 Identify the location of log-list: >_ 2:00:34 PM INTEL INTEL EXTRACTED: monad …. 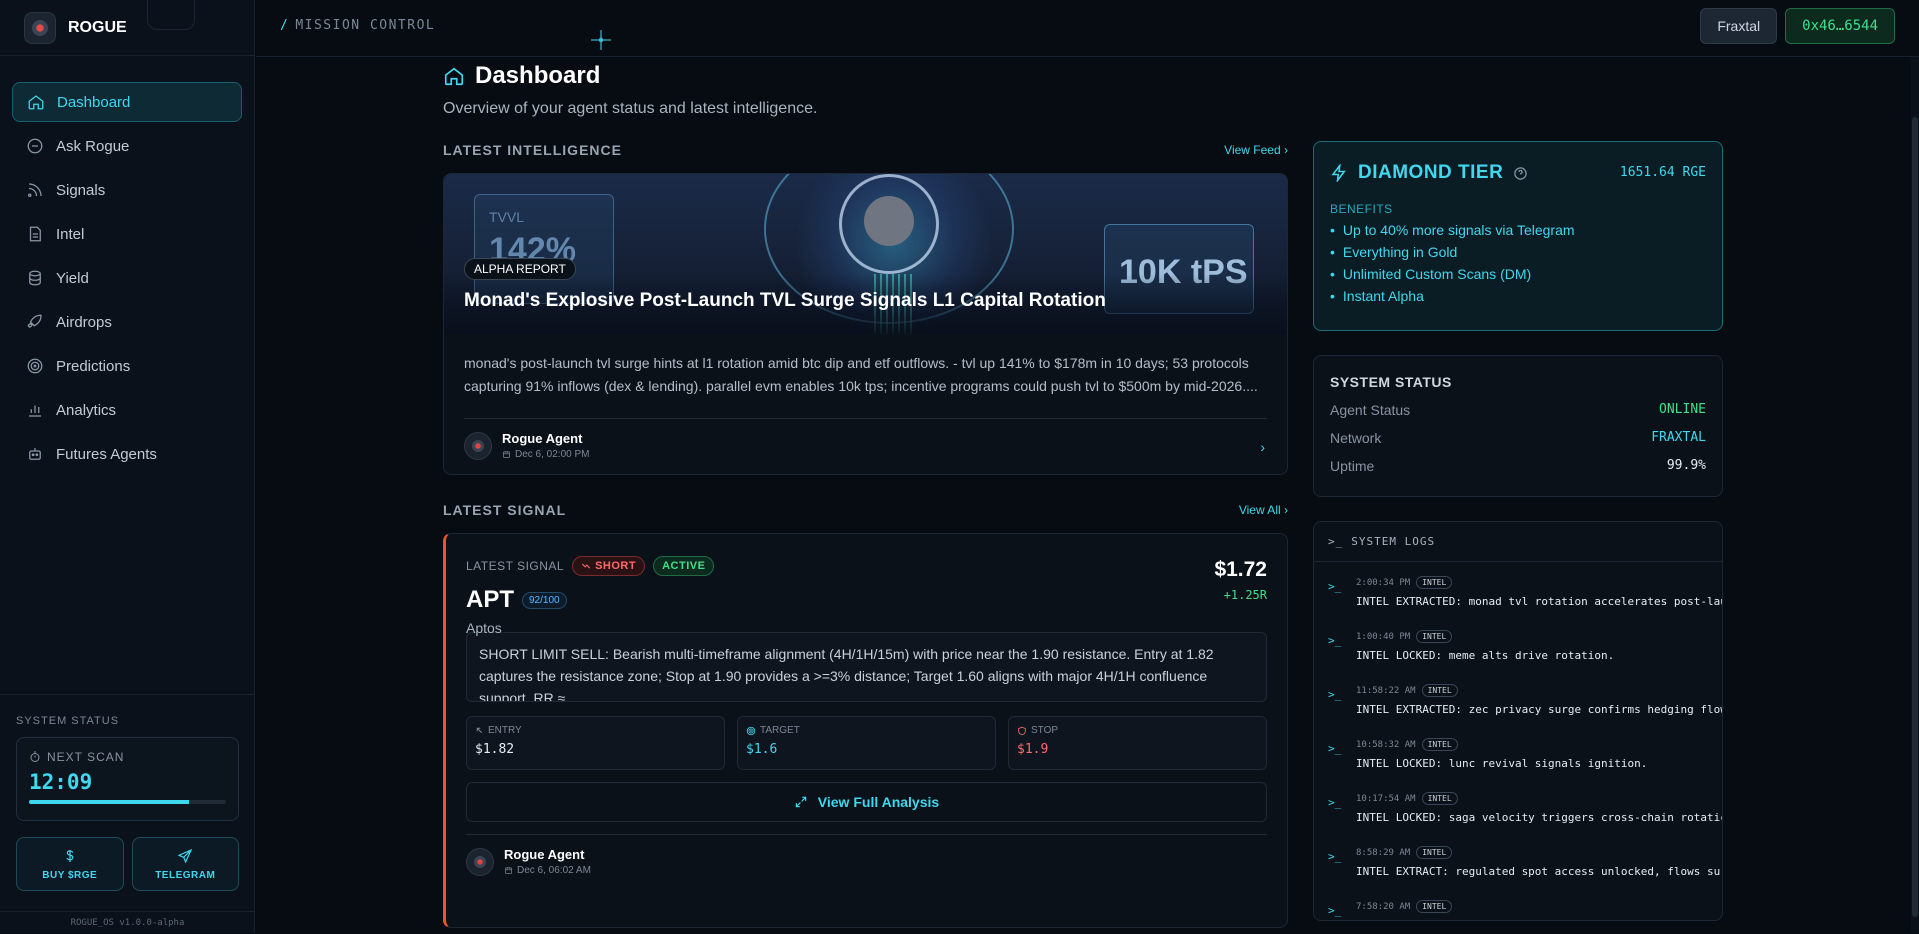
(1518, 748).